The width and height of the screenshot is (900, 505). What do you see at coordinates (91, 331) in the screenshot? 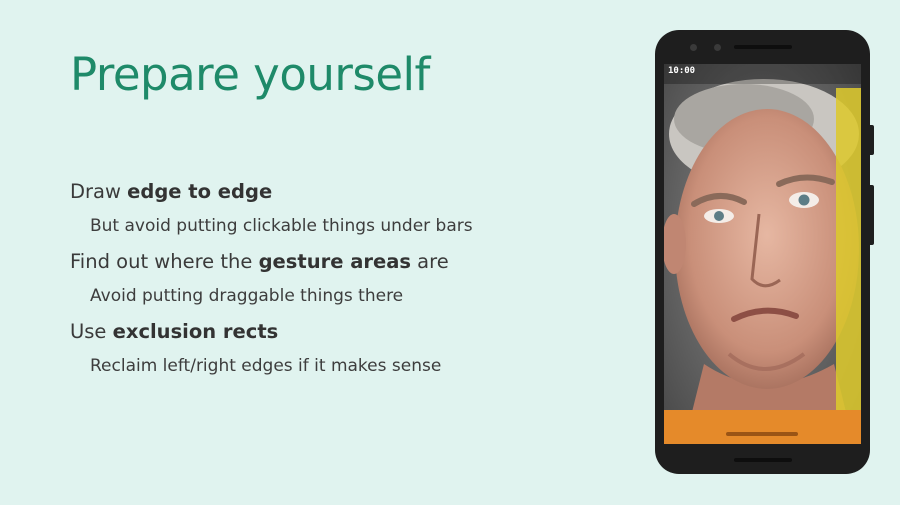
I see `bullet-text: Use` at bounding box center [91, 331].